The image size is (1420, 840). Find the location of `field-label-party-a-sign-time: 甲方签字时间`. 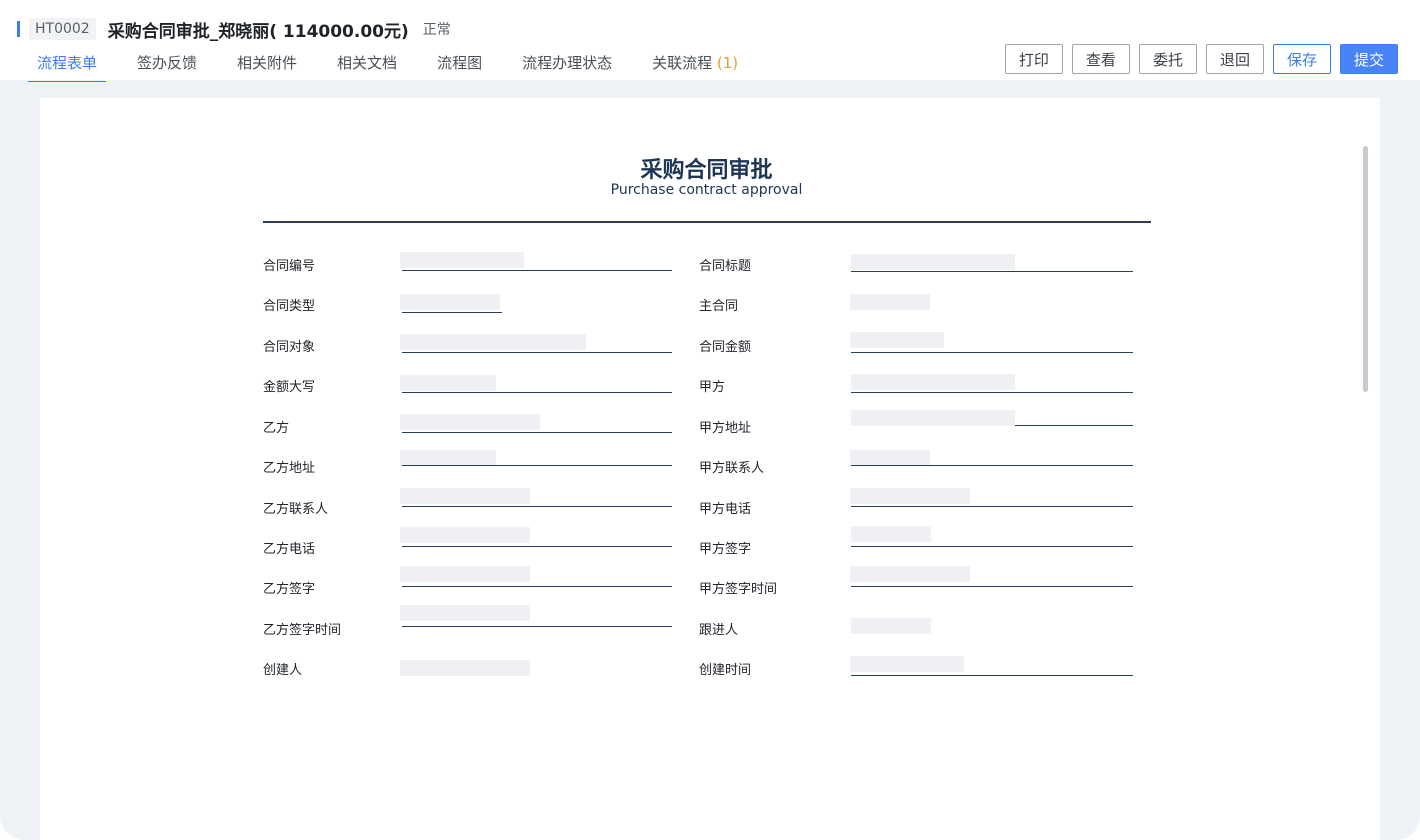

field-label-party-a-sign-time: 甲方签字时间 is located at coordinates (738, 589).